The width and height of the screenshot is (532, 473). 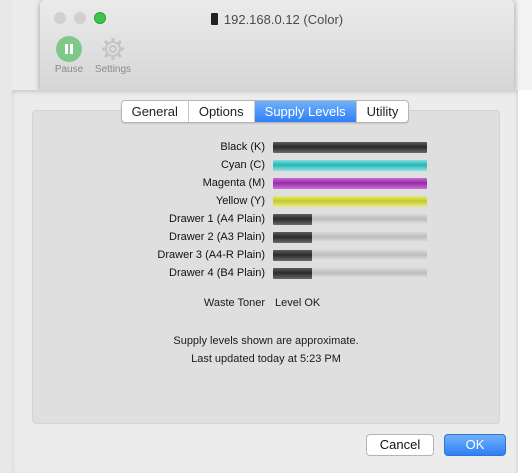 What do you see at coordinates (266, 341) in the screenshot?
I see `approximate-note: Supply levels shown are approximate.` at bounding box center [266, 341].